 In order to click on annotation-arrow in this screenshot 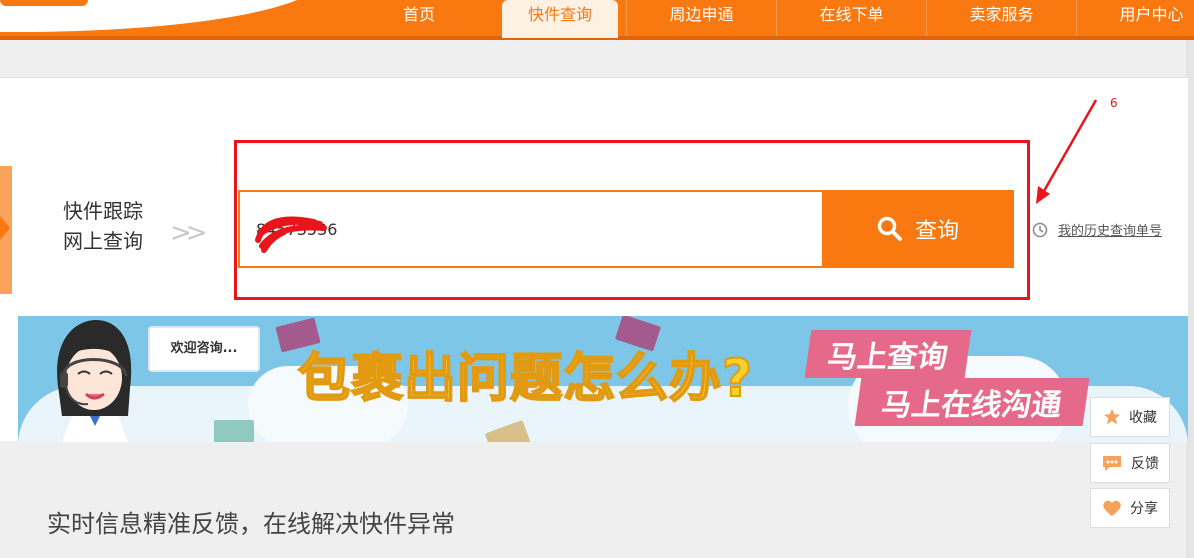, I will do `click(1067, 151)`.